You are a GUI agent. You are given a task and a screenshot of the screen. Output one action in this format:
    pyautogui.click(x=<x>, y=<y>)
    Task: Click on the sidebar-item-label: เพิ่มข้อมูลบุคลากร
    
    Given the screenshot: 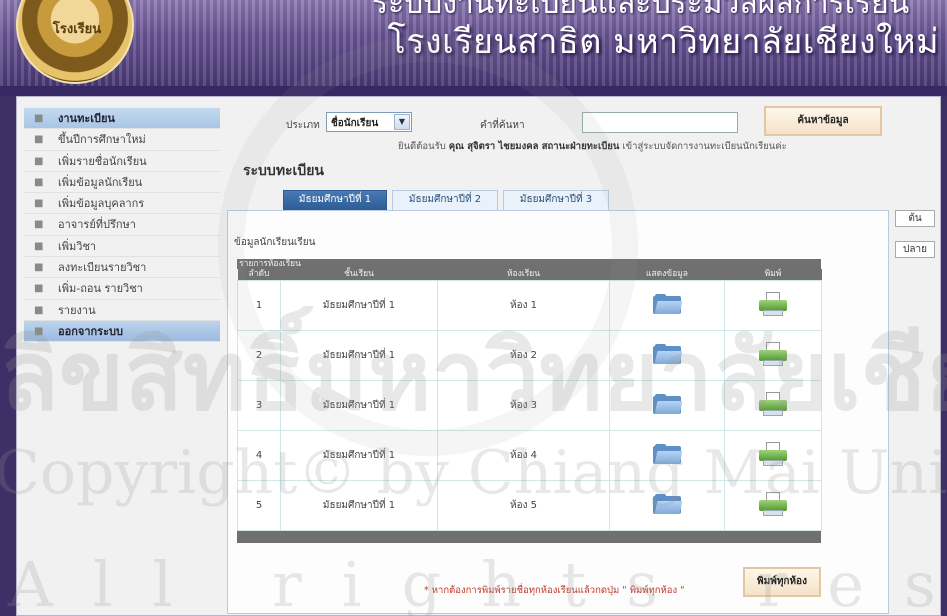 What is the action you would take?
    pyautogui.click(x=101, y=204)
    